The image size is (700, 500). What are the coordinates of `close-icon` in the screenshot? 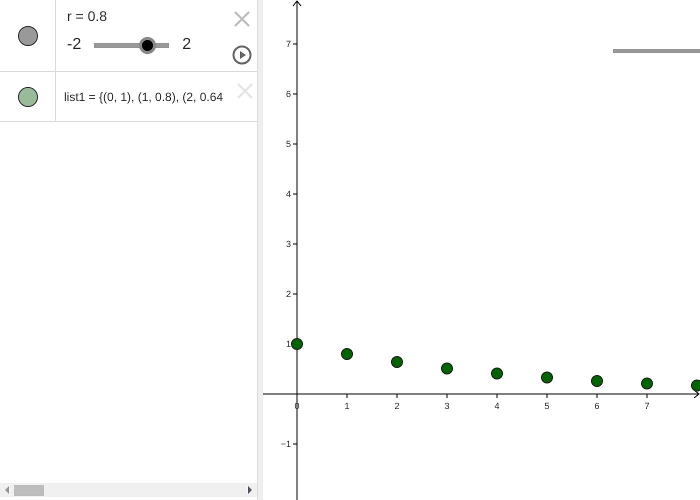 It's located at (242, 19).